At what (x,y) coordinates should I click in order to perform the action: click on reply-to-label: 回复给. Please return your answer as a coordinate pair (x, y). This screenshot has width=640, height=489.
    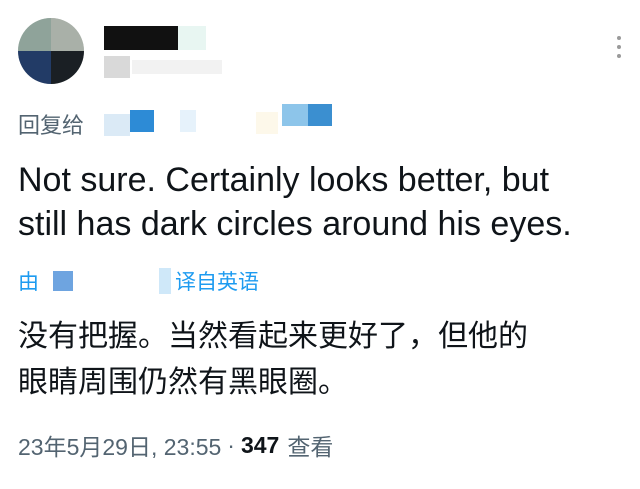
    Looking at the image, I should click on (51, 126).